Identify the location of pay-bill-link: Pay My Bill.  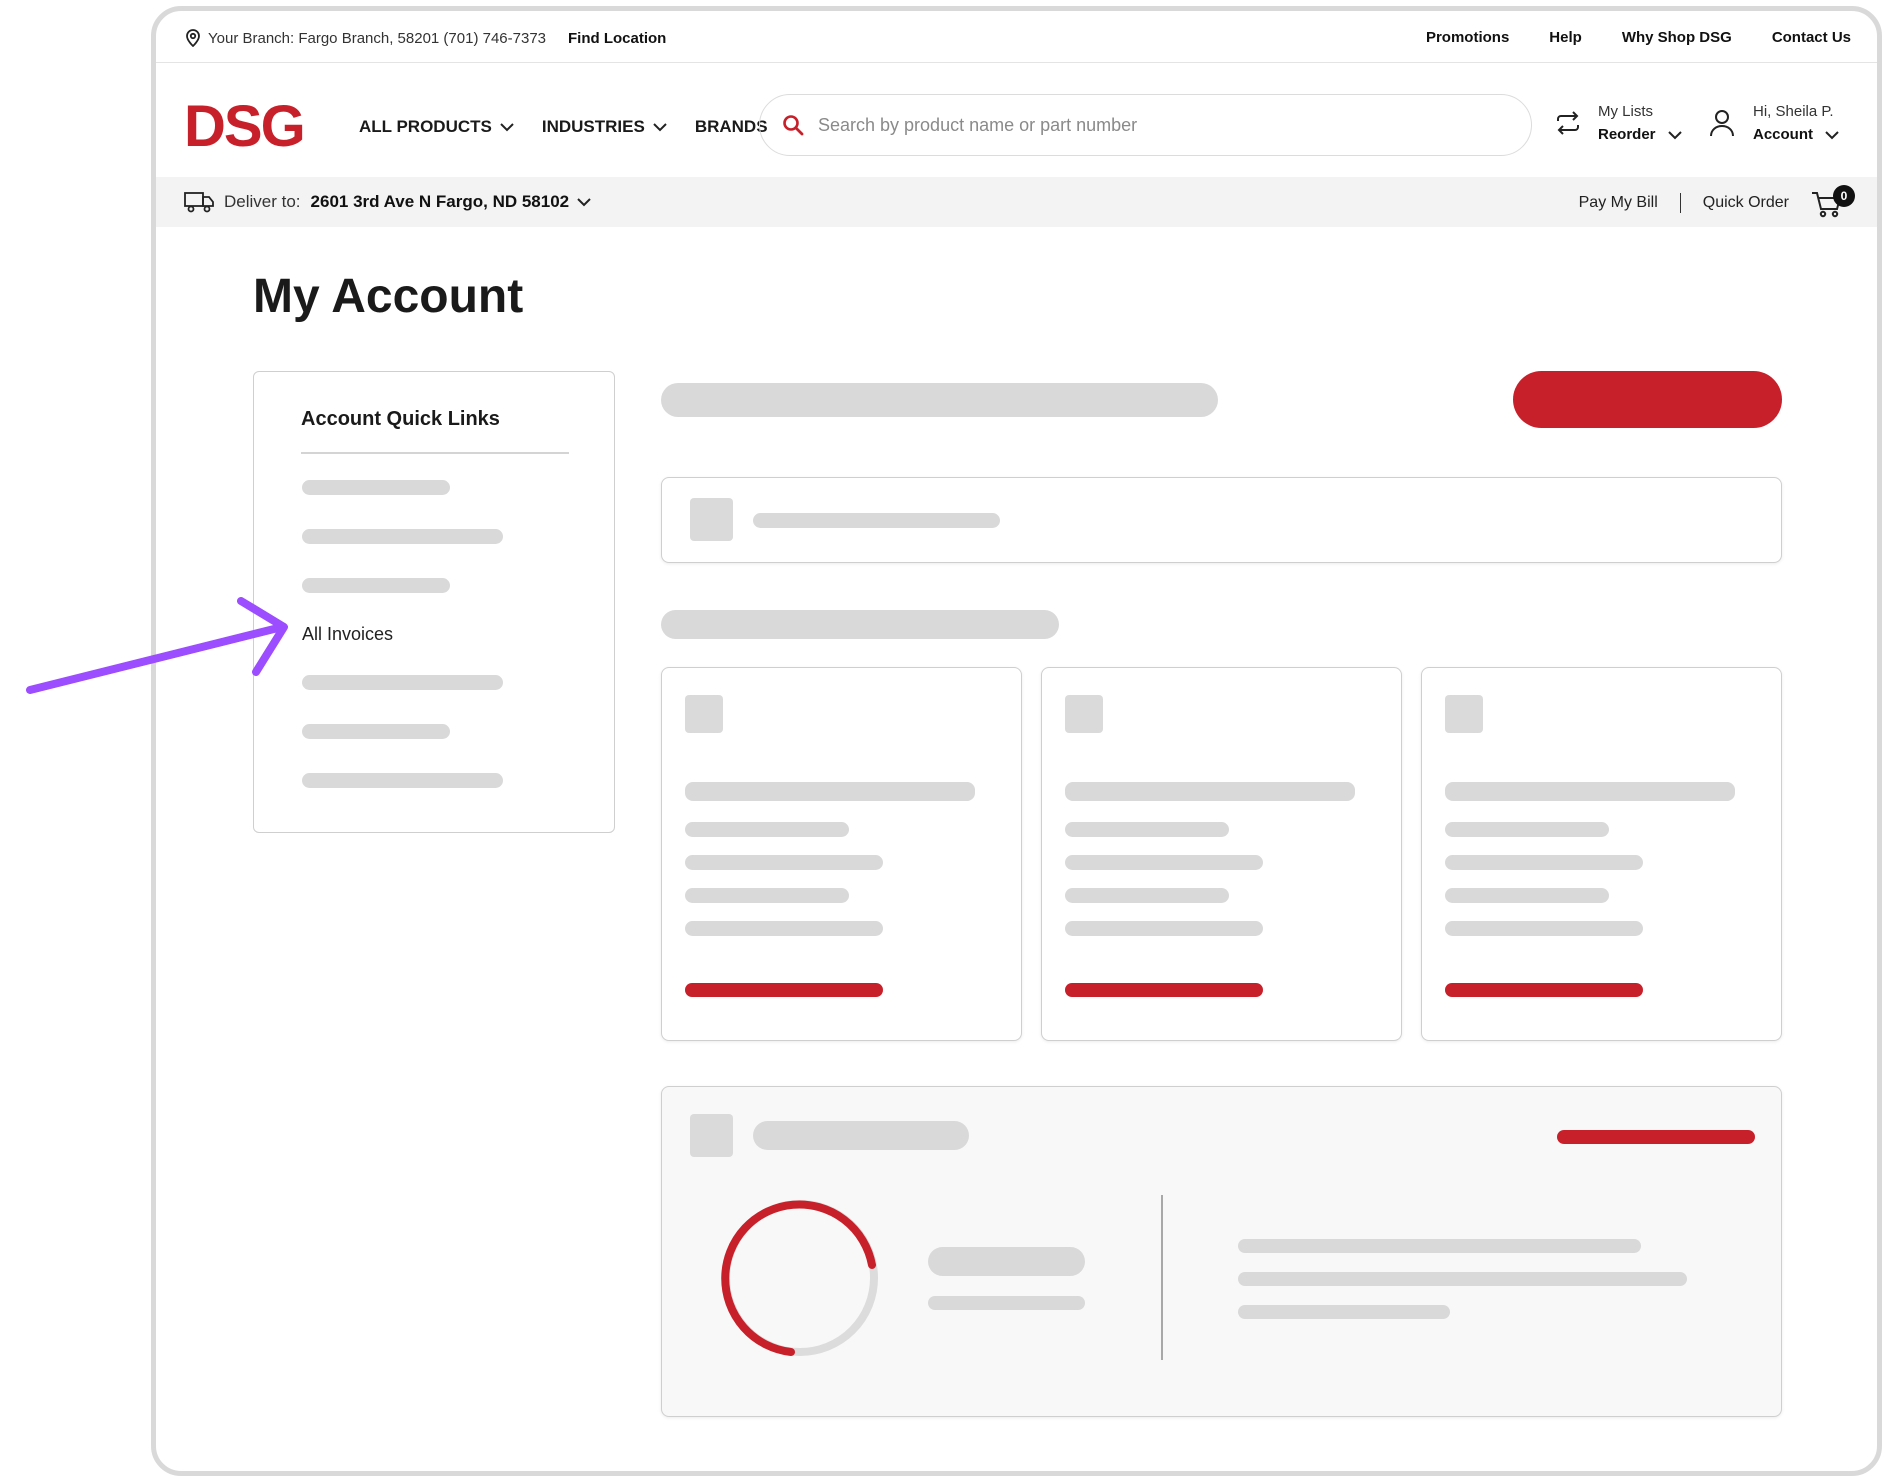
(1618, 203).